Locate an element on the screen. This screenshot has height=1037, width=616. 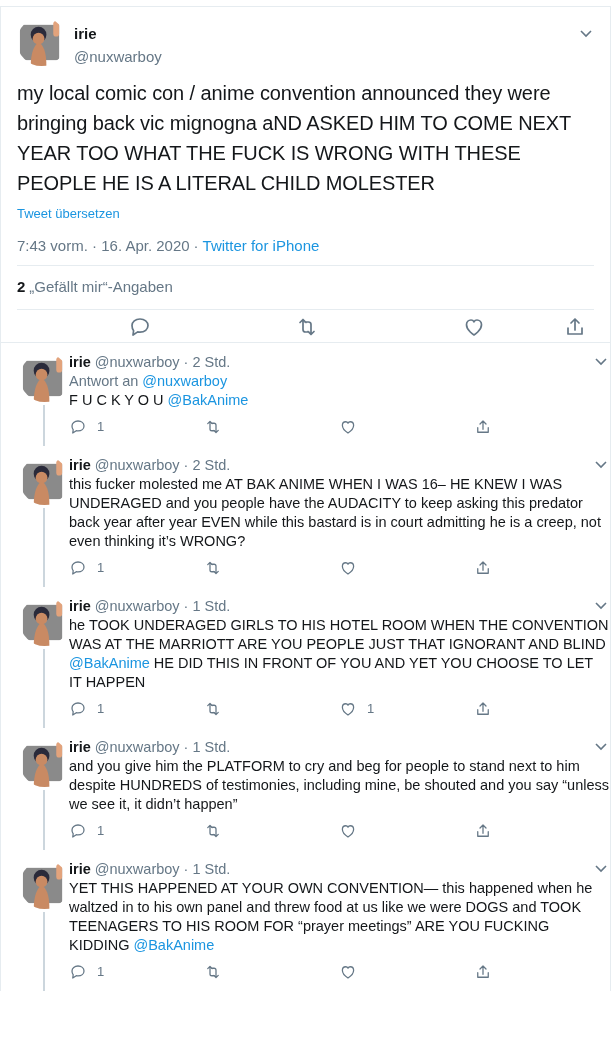
mention-link: @nuxwarboy is located at coordinates (185, 381).